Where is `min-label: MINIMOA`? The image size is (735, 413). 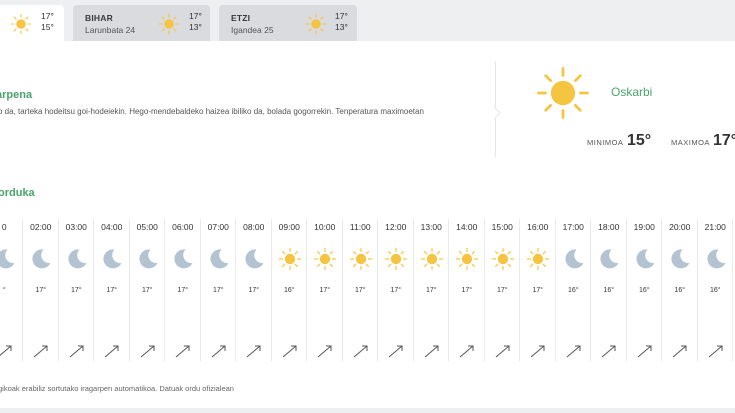 min-label: MINIMOA is located at coordinates (605, 142).